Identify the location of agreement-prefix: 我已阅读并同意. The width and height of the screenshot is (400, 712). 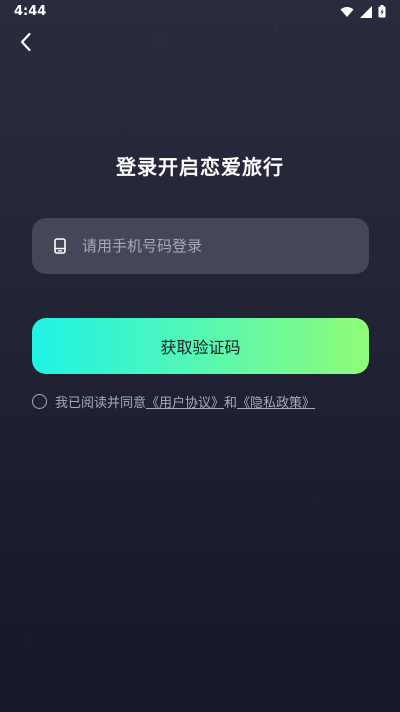
(101, 403).